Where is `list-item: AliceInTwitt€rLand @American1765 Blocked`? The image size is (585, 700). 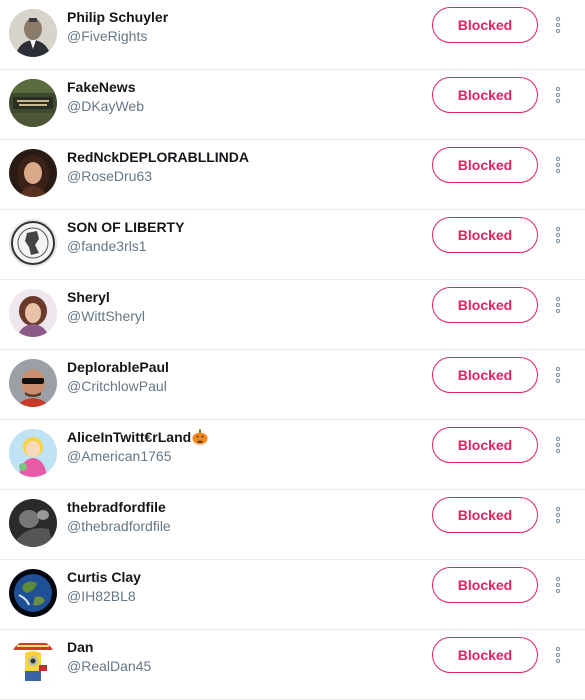
list-item: AliceInTwitt€rLand @American1765 Blocked is located at coordinates (292, 455).